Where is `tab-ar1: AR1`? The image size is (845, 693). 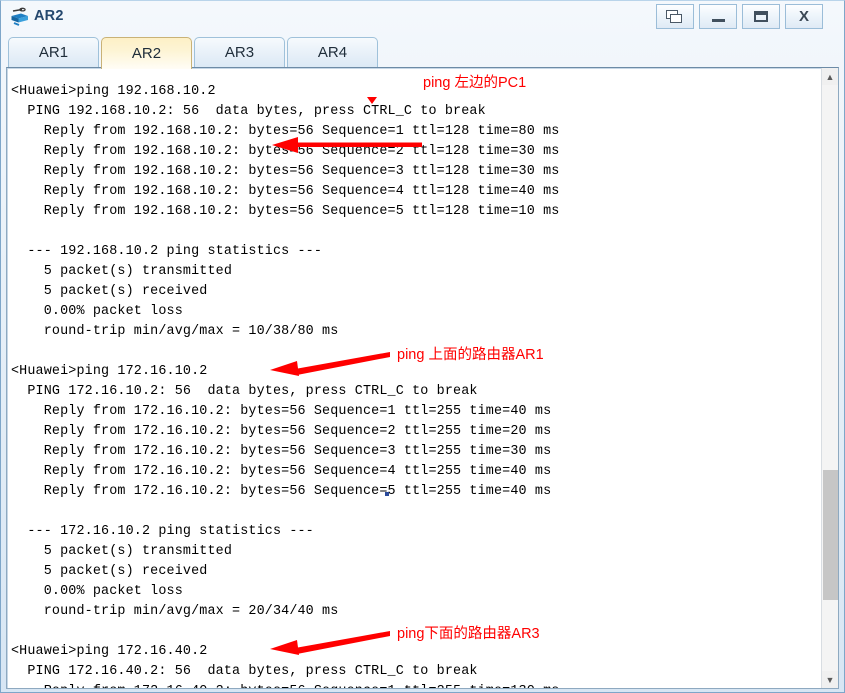 tab-ar1: AR1 is located at coordinates (53, 52).